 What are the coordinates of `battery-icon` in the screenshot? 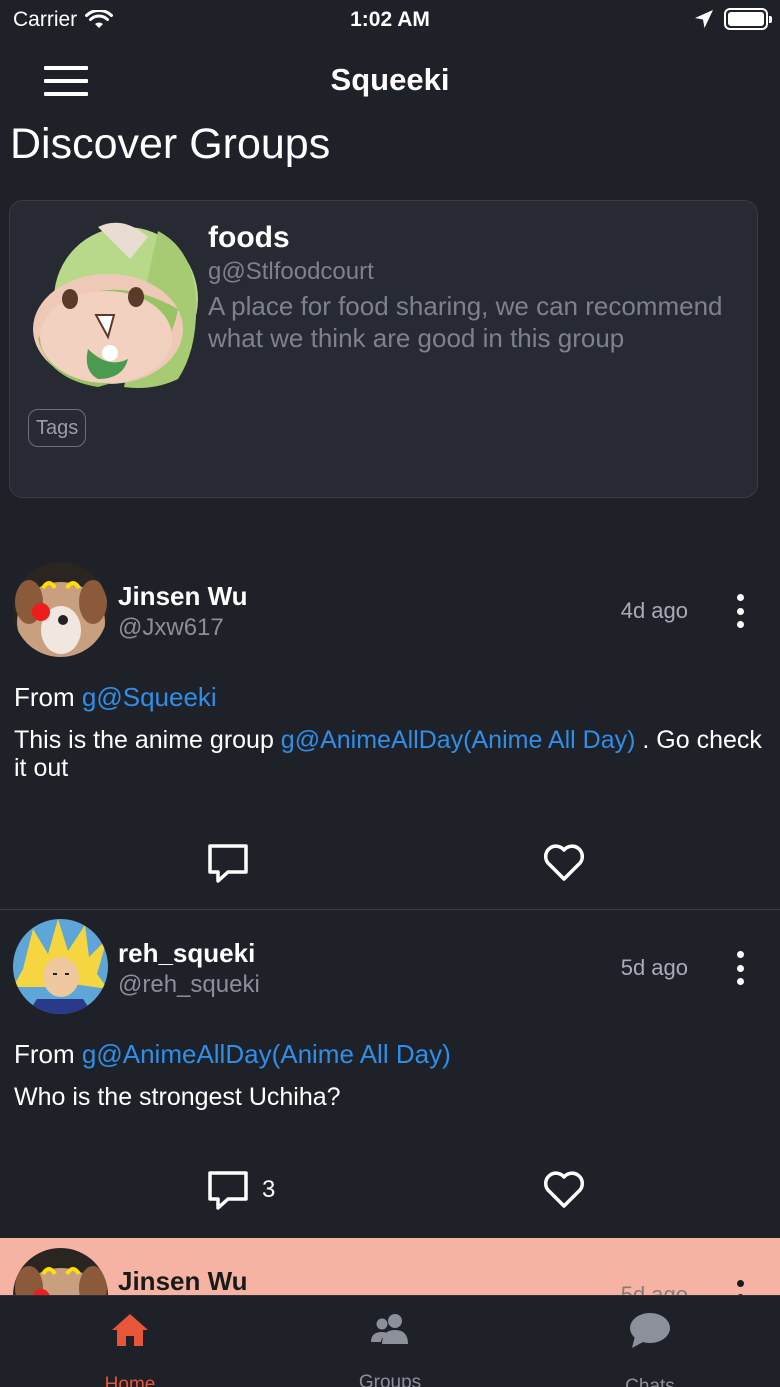 It's located at (748, 19).